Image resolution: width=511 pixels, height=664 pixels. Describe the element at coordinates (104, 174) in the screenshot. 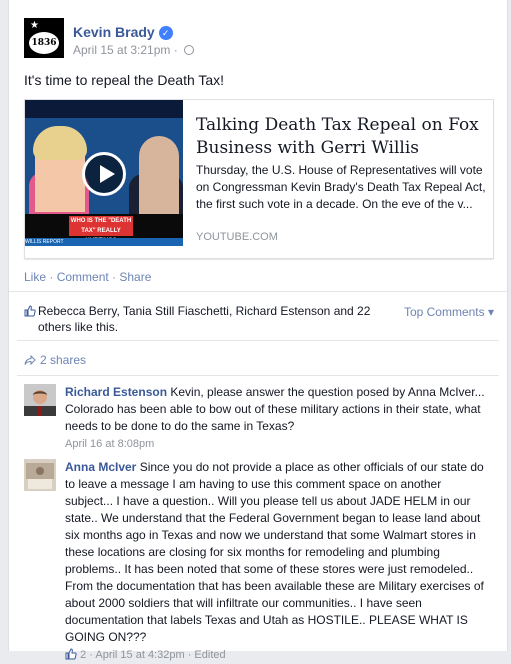

I see `play-icon` at that location.